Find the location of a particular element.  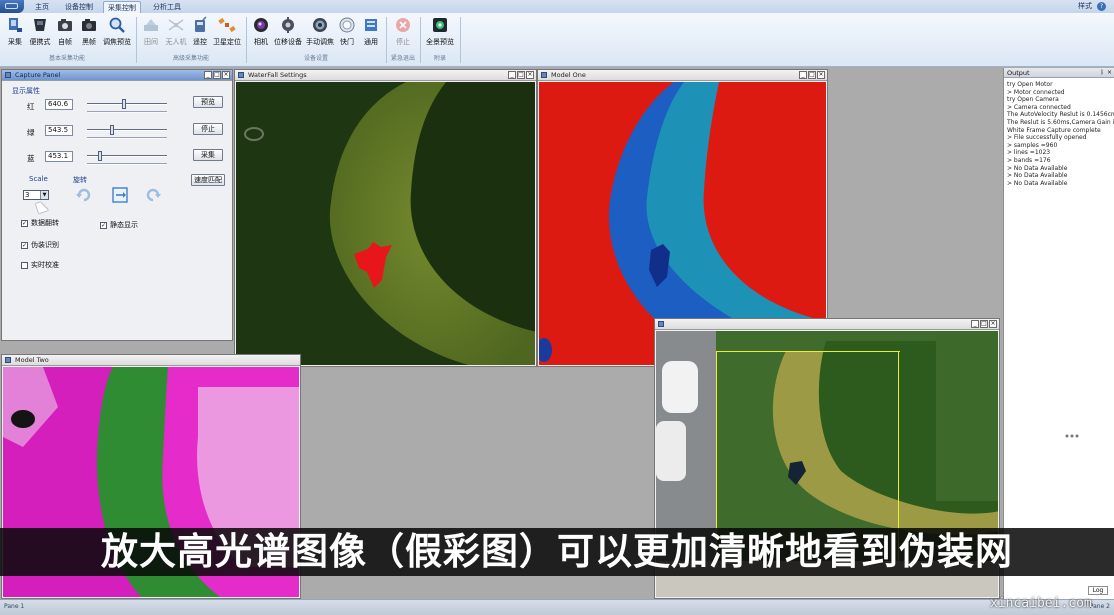

general-settings-button: 通用 is located at coordinates (371, 33).